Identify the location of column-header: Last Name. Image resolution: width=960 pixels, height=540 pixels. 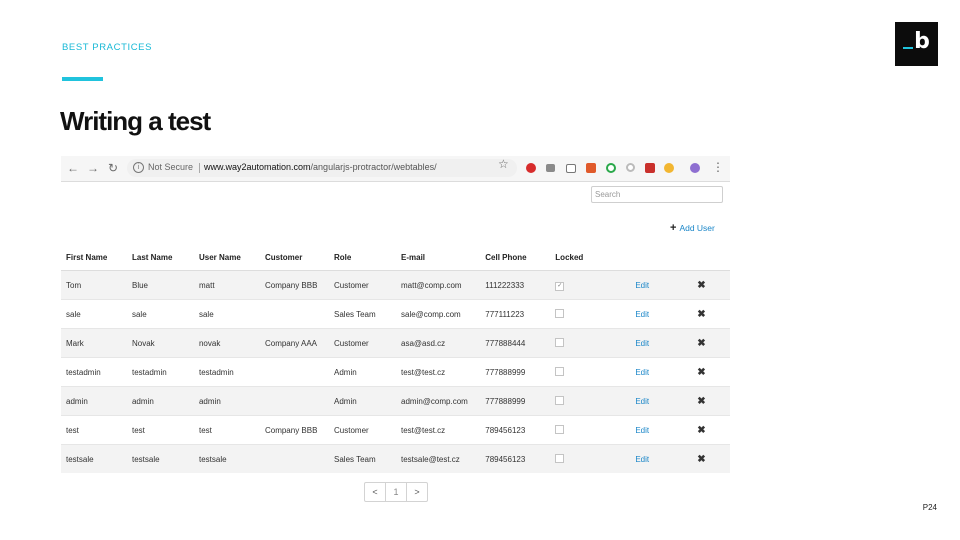
(160, 257).